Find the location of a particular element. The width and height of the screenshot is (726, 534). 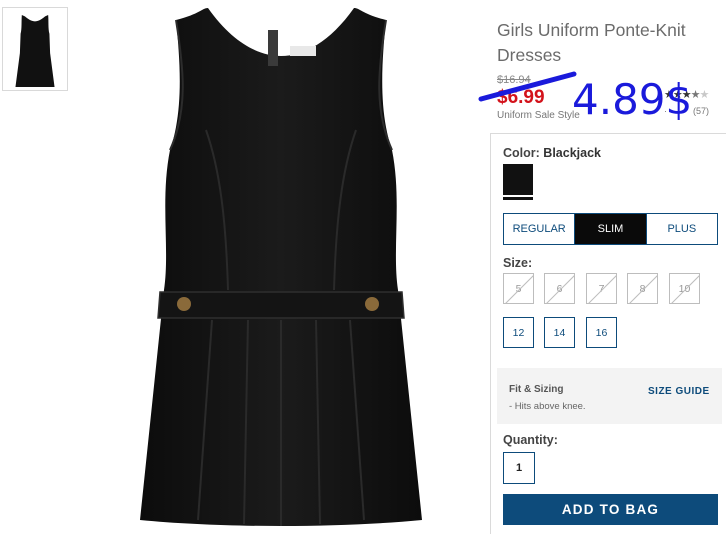

size-guide-link: SIZE GUIDE is located at coordinates (679, 391).